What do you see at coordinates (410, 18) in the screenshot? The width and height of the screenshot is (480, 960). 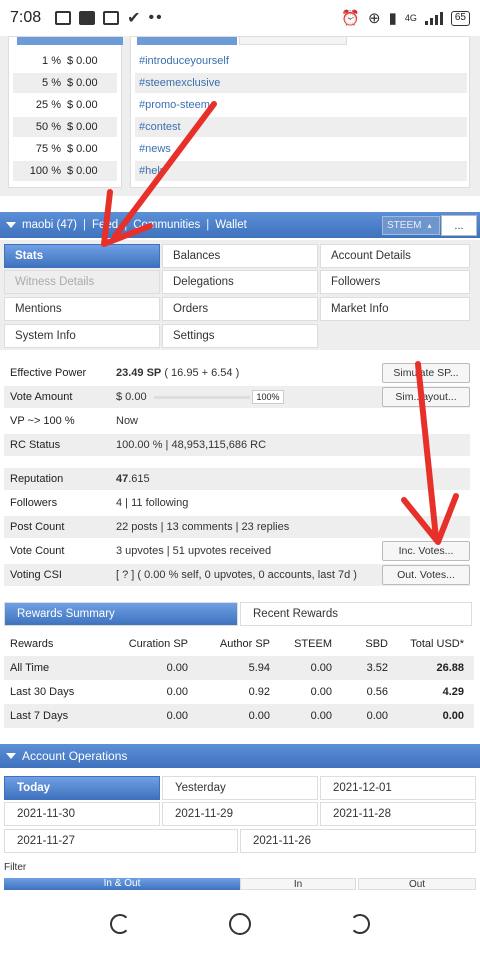 I see `network-type: 4G` at bounding box center [410, 18].